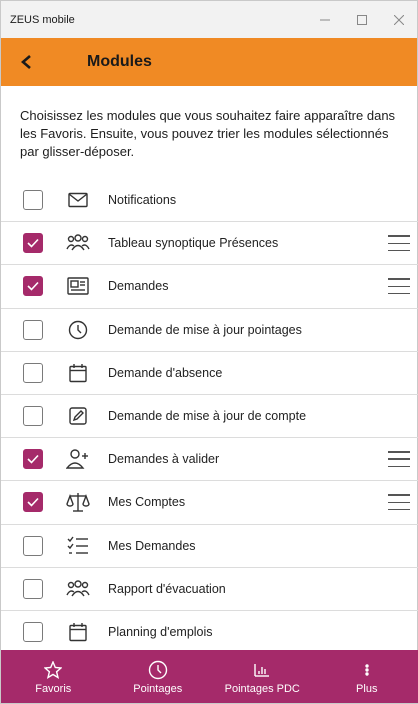 The image size is (418, 704). I want to click on module-label: Notifications, so click(142, 200).